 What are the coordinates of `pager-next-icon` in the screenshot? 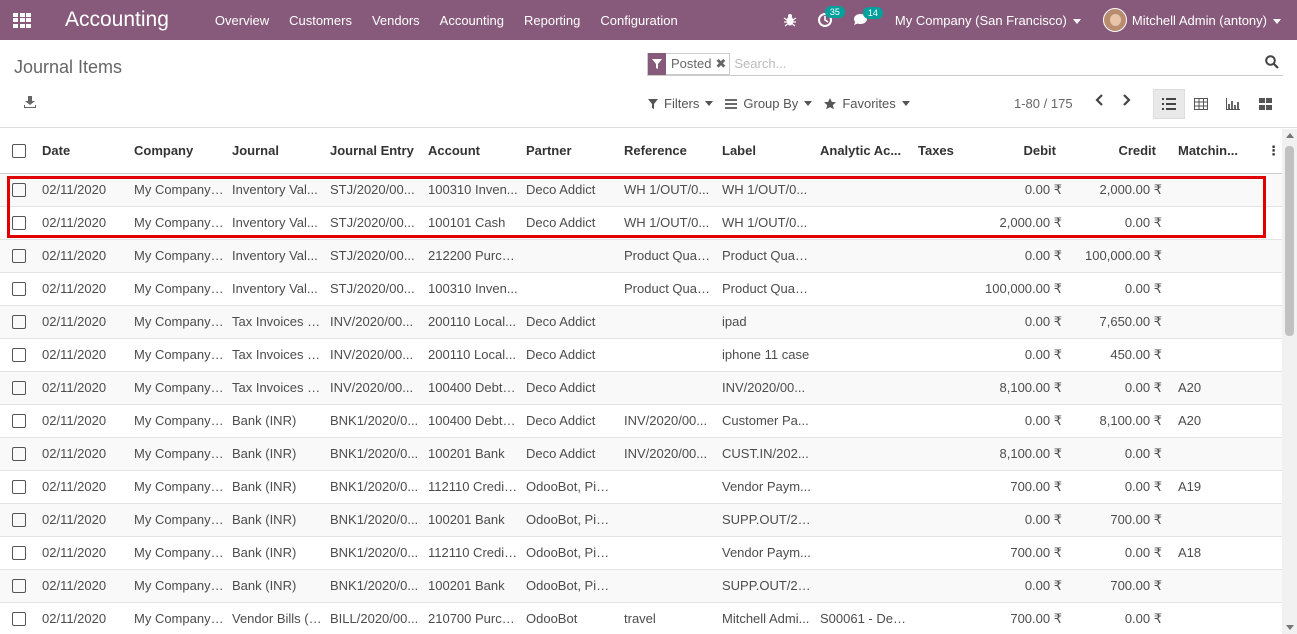 It's located at (1127, 102).